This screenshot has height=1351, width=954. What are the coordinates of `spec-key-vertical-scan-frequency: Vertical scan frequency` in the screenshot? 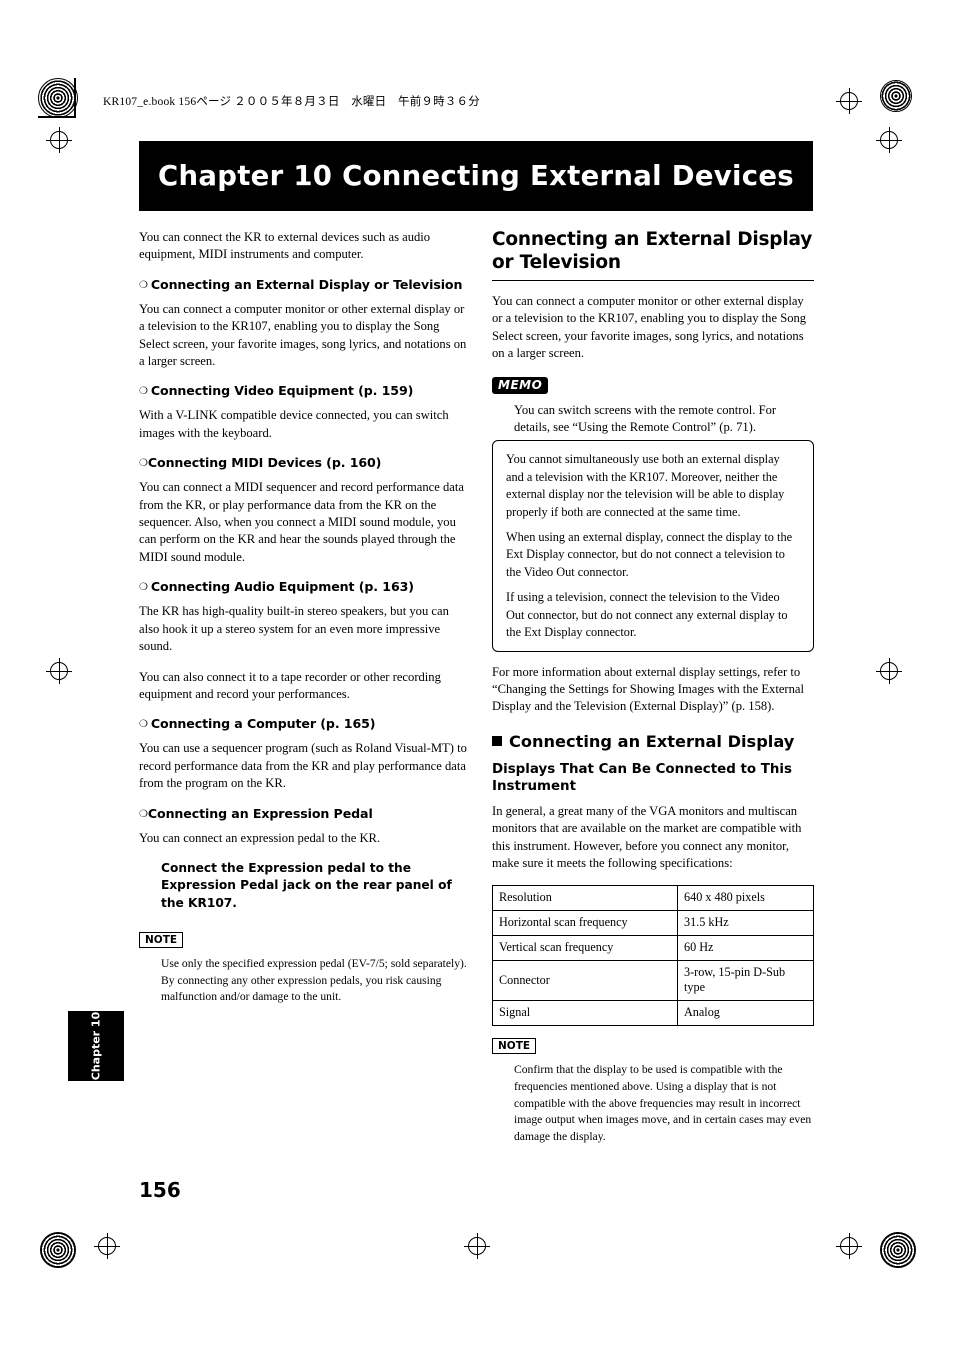 It's located at (585, 948).